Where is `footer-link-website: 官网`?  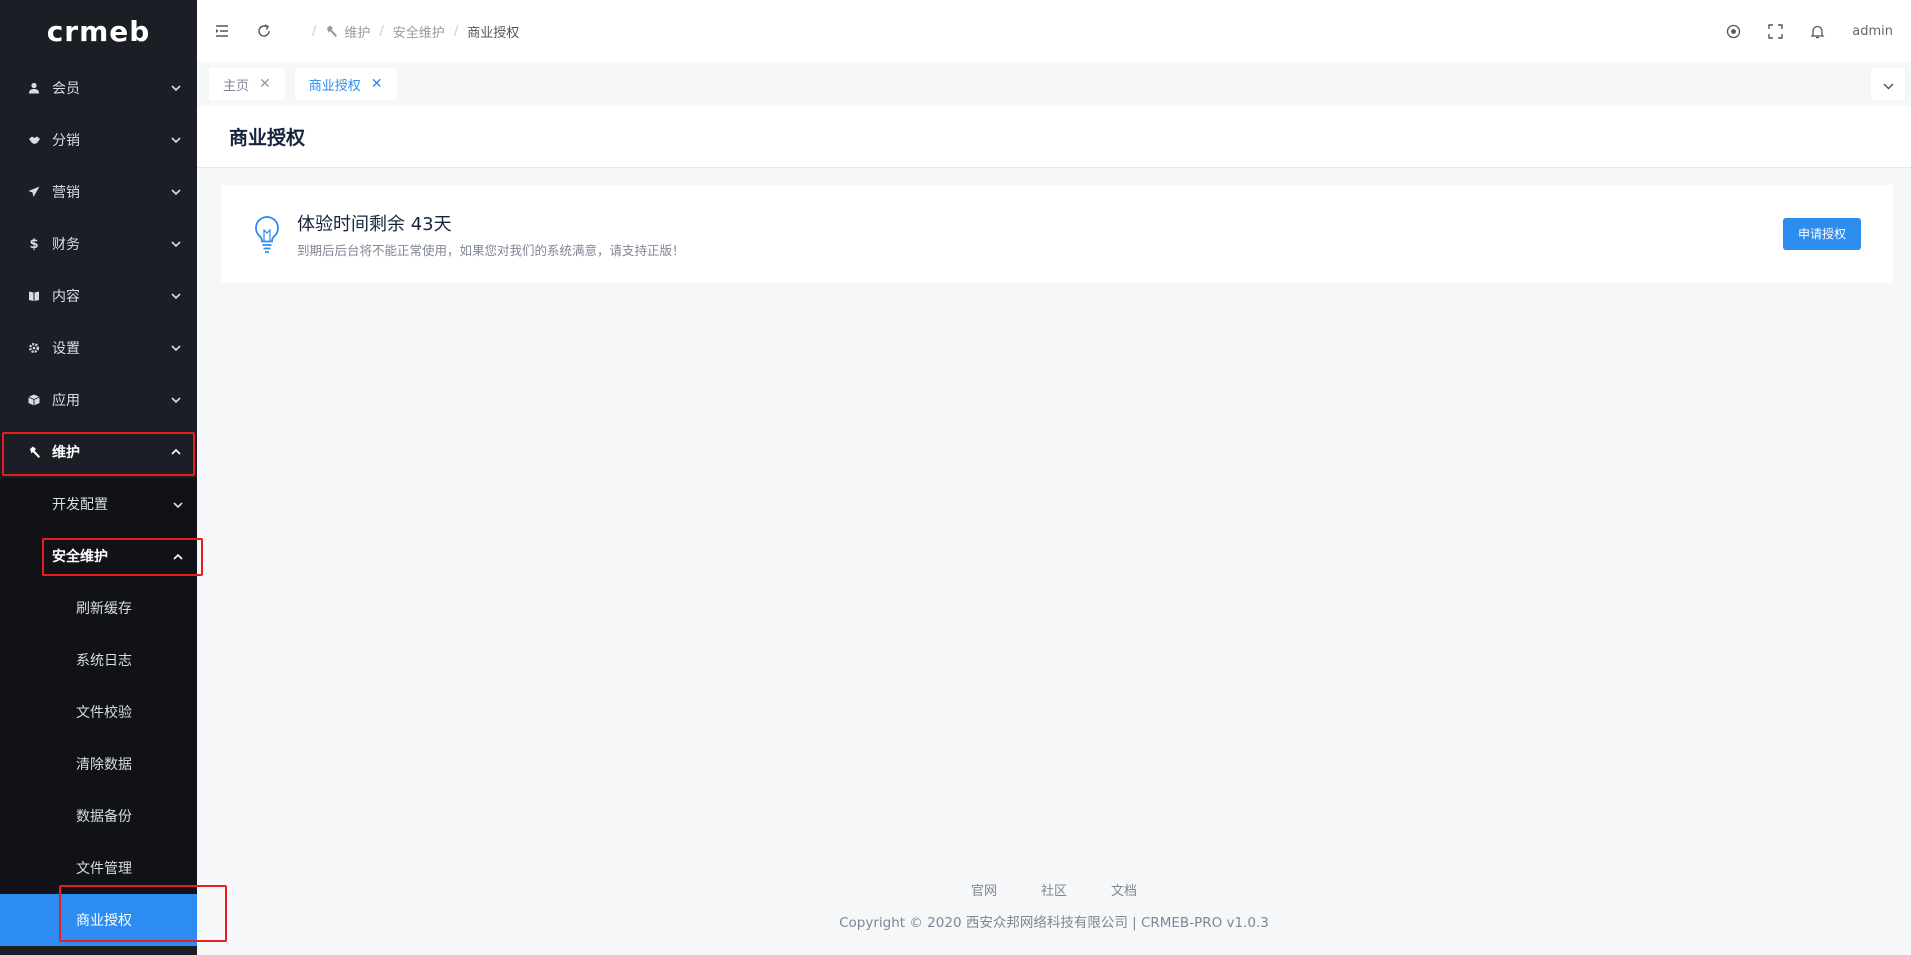 footer-link-website: 官网 is located at coordinates (984, 889).